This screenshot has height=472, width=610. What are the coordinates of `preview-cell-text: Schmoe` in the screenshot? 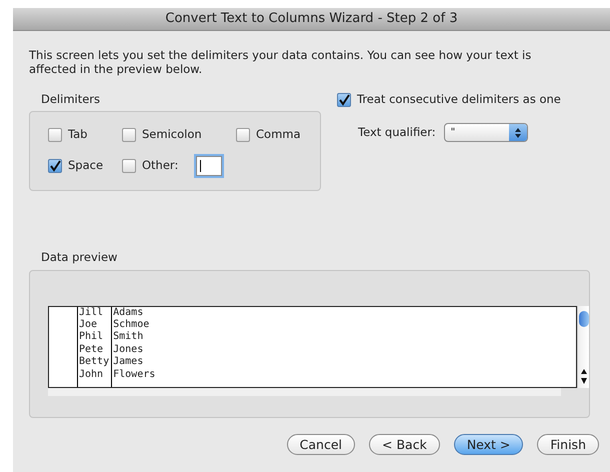 It's located at (131, 324).